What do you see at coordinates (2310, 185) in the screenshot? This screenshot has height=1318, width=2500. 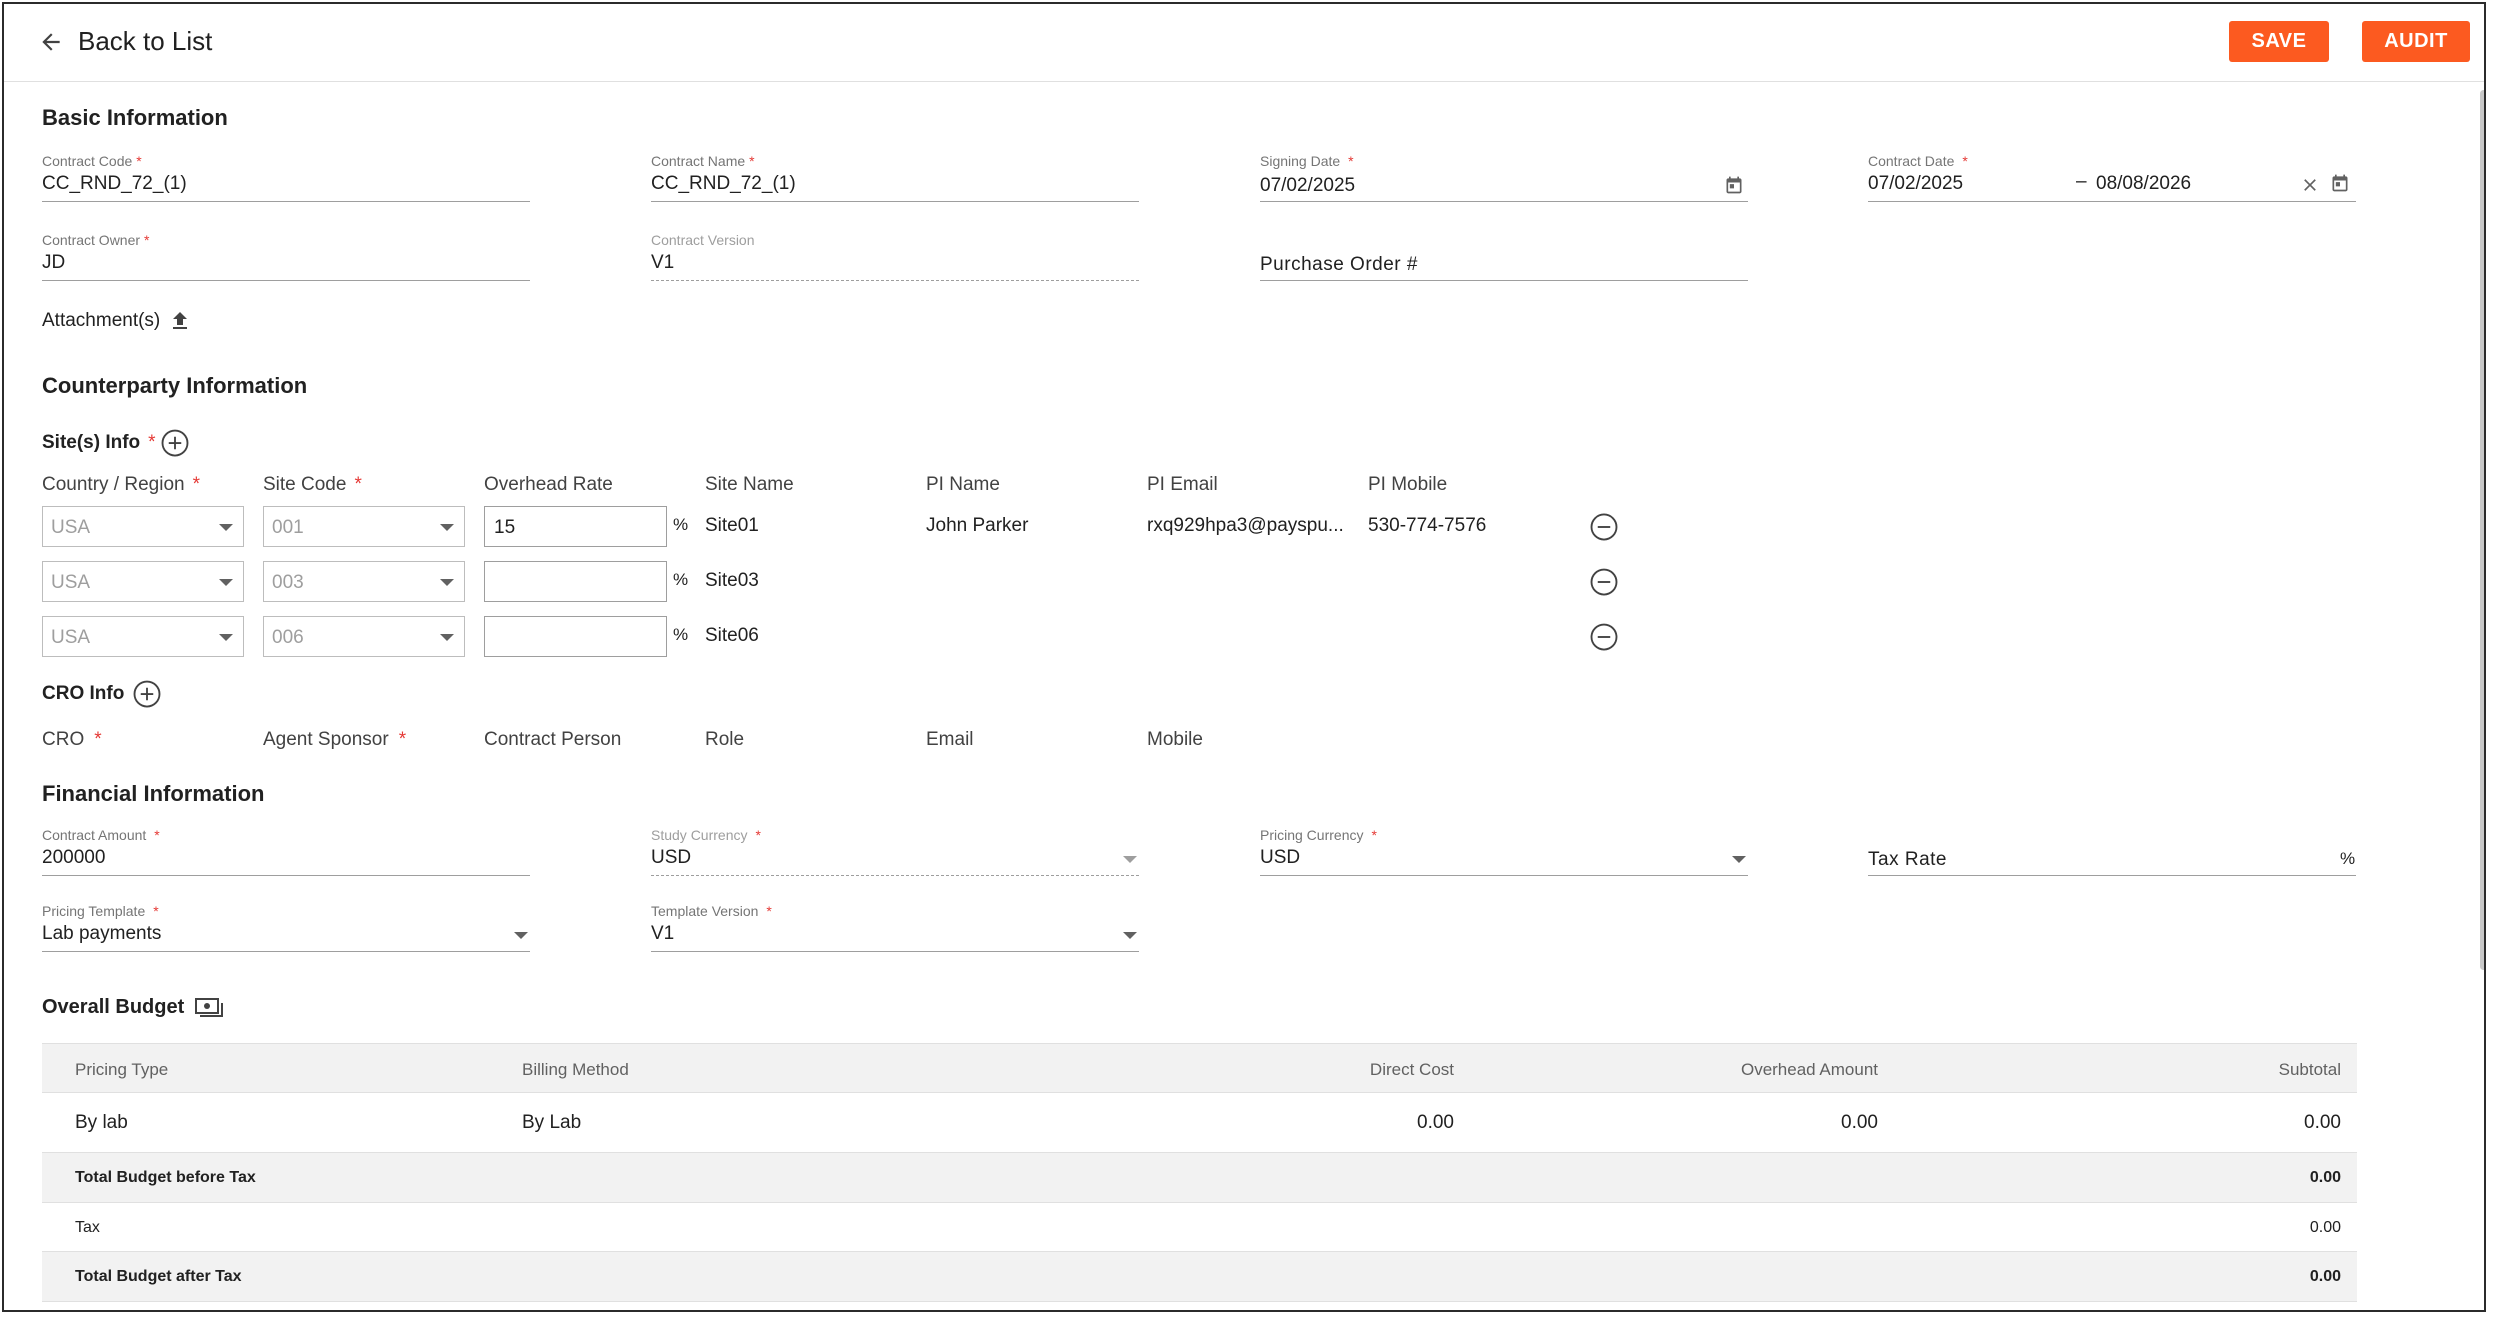 I see `clear-icon` at bounding box center [2310, 185].